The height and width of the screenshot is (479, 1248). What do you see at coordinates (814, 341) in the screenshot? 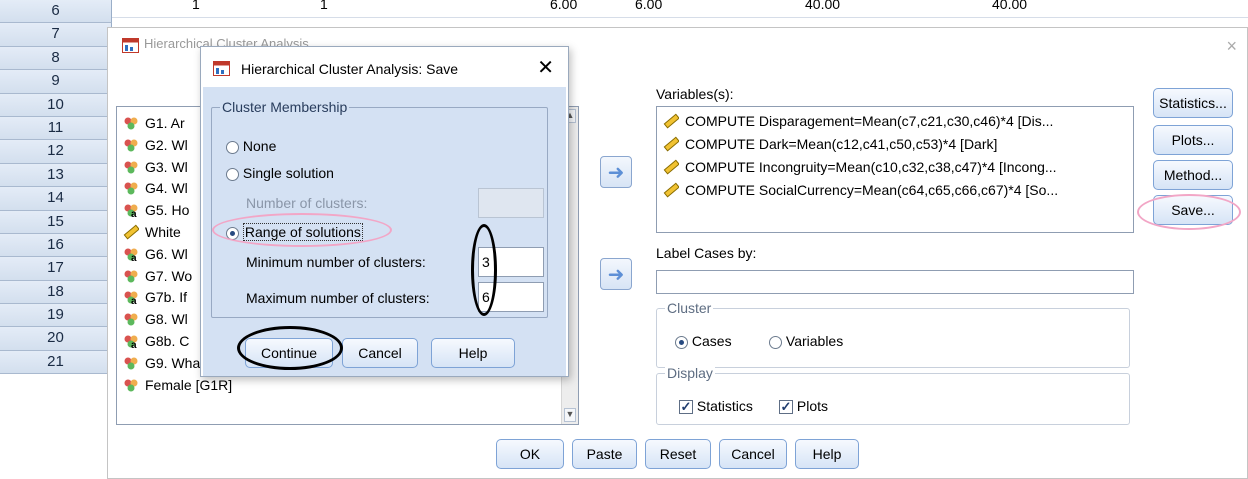
I see `variables-radio-label: Variables` at bounding box center [814, 341].